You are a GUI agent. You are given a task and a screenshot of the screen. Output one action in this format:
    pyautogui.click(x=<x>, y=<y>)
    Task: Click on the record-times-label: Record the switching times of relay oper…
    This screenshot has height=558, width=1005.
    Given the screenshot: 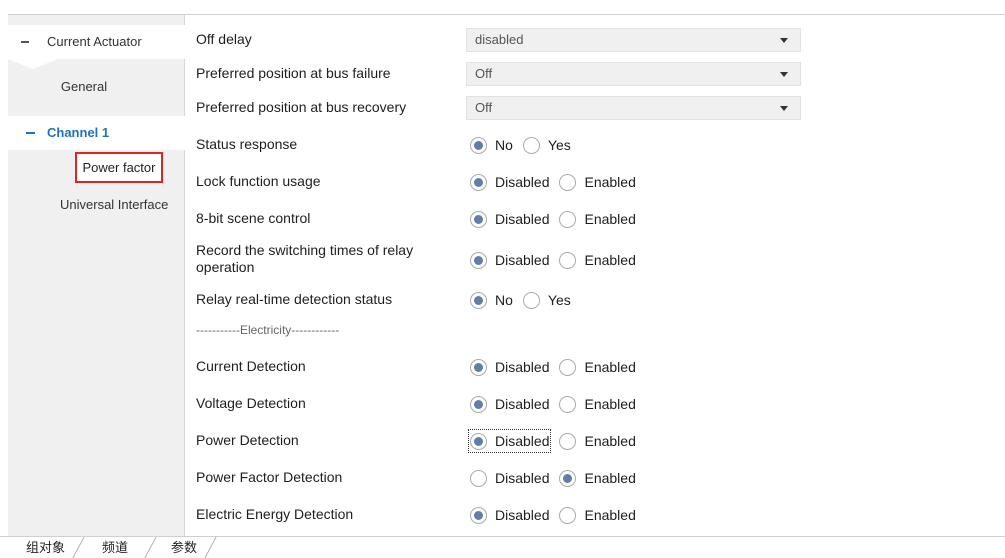 What is the action you would take?
    pyautogui.click(x=305, y=258)
    